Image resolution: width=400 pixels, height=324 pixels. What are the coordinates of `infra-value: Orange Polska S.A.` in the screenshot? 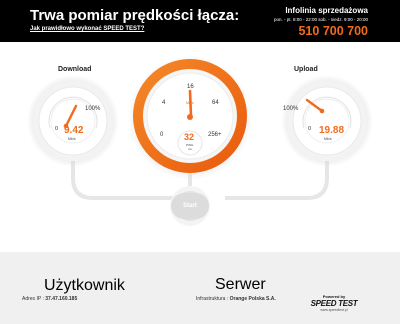 It's located at (252, 299).